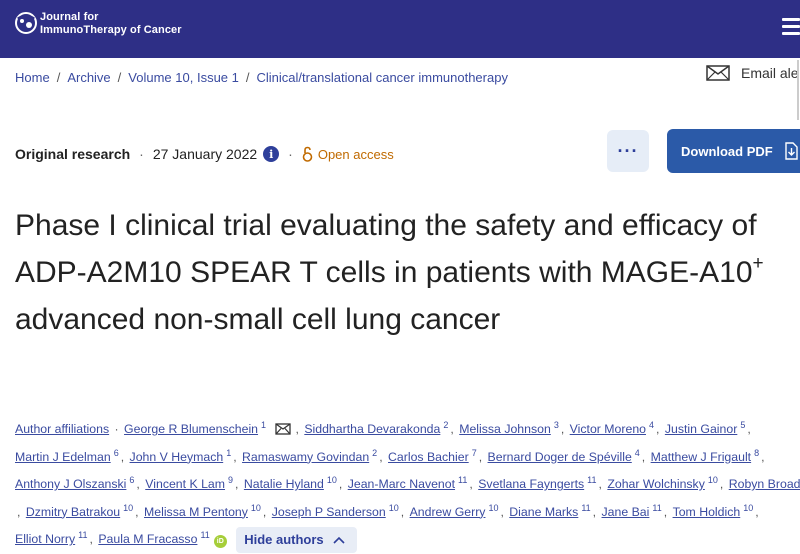 The image size is (800, 554). Describe the element at coordinates (401, 484) in the screenshot. I see `author-link: Jean-Marc Navenot` at that location.